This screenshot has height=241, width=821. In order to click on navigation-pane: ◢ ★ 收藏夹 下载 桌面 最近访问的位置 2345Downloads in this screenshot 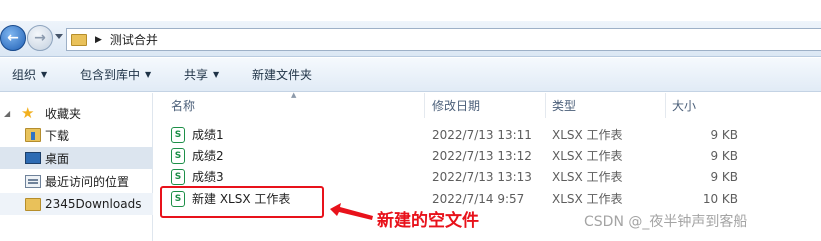, I will do `click(76, 167)`.